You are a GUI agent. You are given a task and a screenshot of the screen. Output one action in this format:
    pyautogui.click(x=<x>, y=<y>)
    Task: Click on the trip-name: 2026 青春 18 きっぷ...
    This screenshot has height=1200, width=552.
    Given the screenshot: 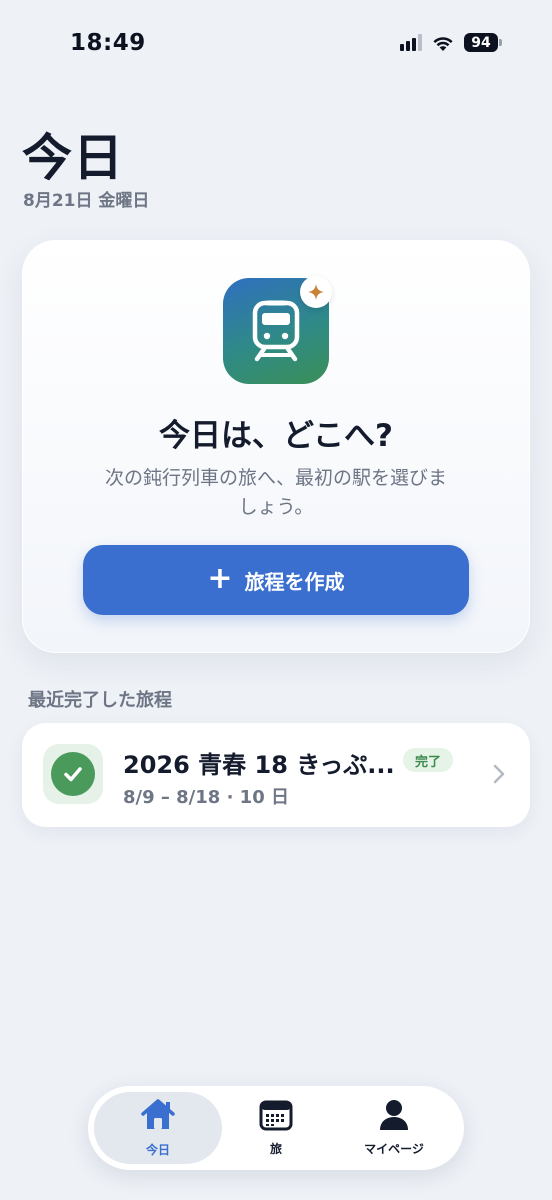 What is the action you would take?
    pyautogui.click(x=259, y=765)
    